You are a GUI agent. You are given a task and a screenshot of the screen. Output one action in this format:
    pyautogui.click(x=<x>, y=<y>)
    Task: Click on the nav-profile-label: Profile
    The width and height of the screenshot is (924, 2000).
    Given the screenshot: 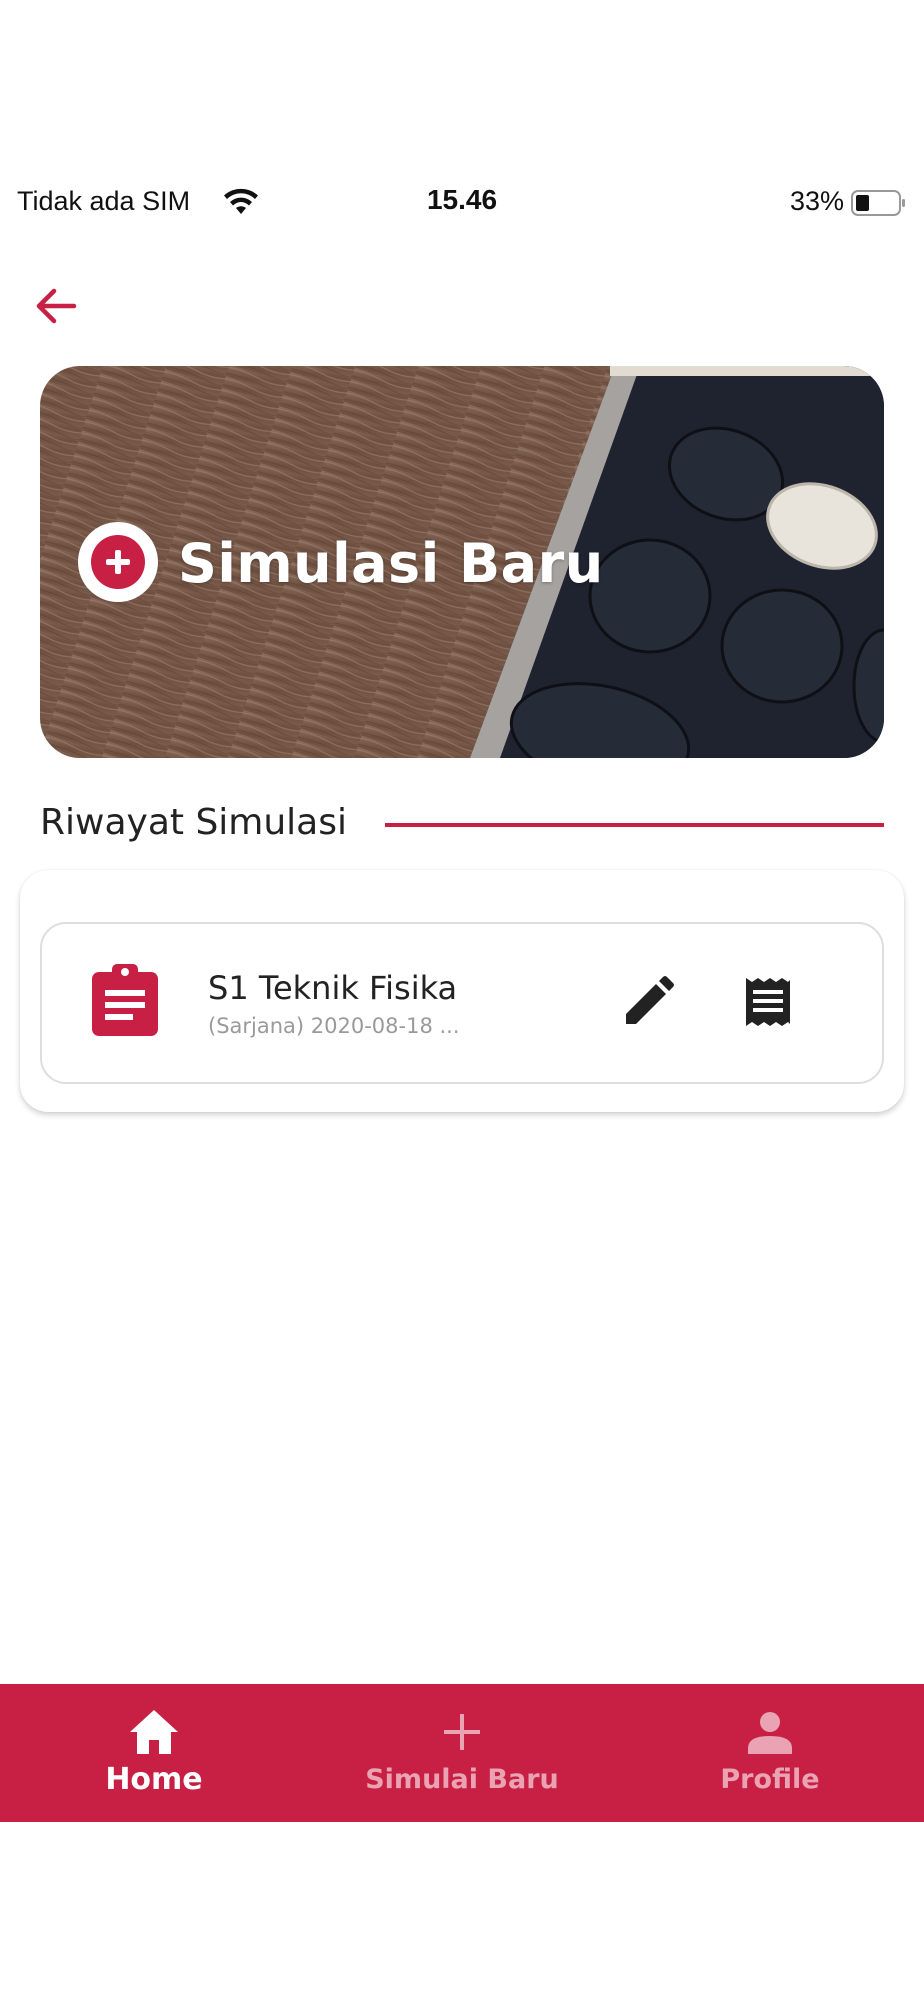 What is the action you would take?
    pyautogui.click(x=770, y=1779)
    